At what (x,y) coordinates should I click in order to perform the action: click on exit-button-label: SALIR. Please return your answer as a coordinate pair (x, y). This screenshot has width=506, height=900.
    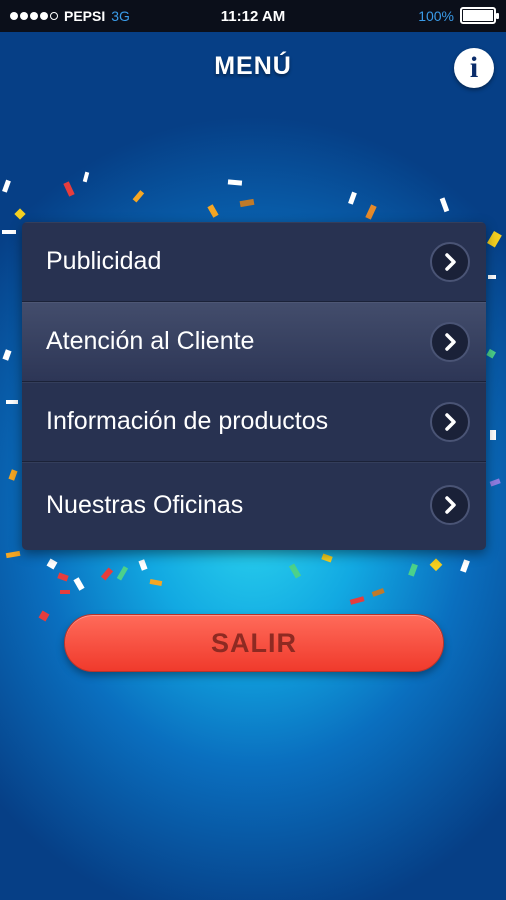
    Looking at the image, I should click on (254, 642).